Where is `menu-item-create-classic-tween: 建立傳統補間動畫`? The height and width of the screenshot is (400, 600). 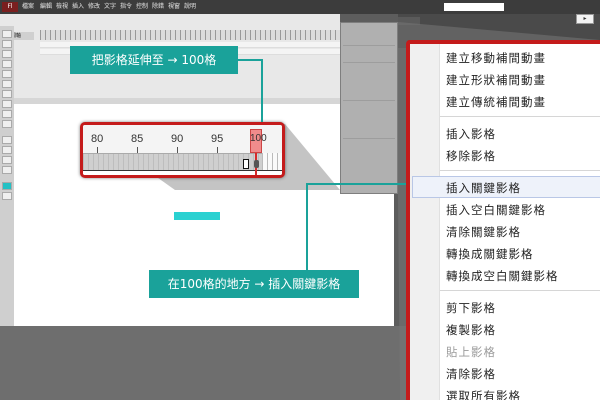 menu-item-create-classic-tween: 建立傳統補間動畫 is located at coordinates (496, 102).